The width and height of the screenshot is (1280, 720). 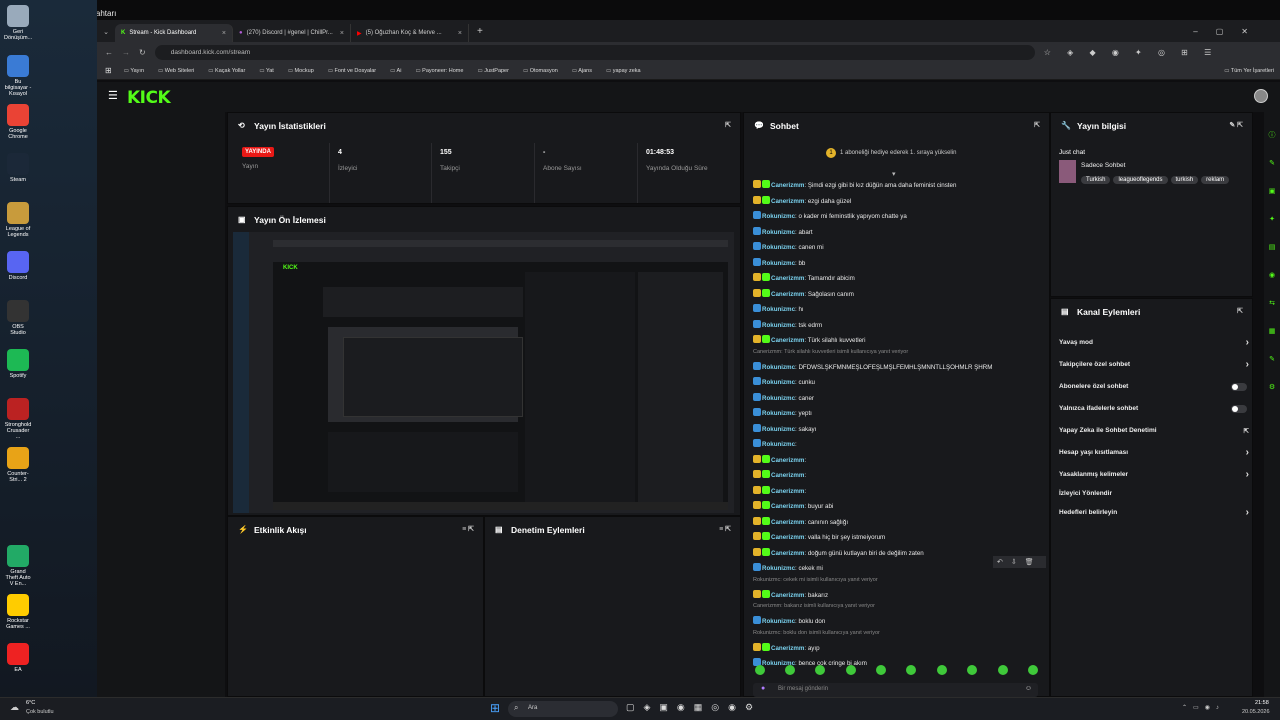 What do you see at coordinates (18, 122) in the screenshot?
I see `desktop-shortcut: Google Chrome` at bounding box center [18, 122].